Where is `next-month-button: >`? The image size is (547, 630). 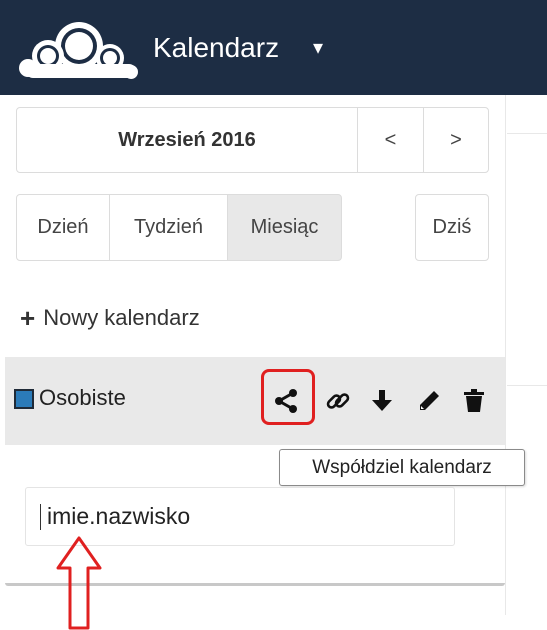 next-month-button: > is located at coordinates (456, 140).